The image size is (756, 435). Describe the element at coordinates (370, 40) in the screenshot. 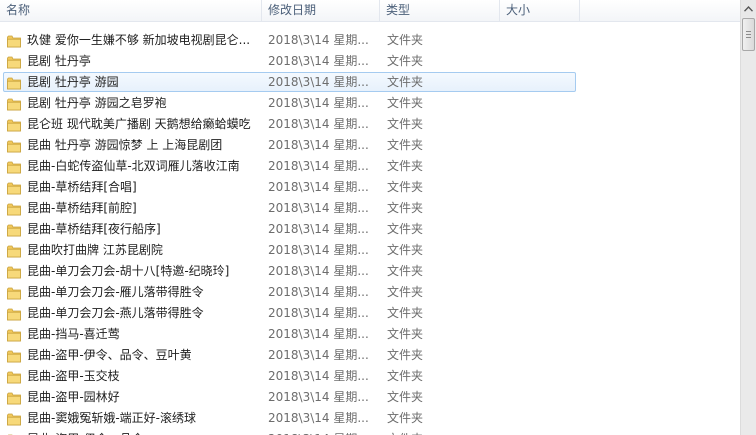

I see `list-item: 玖健 爱你一生嫌不够 新加坡电视剧昆仑... 2018\3\14 星期... 文件夹` at that location.